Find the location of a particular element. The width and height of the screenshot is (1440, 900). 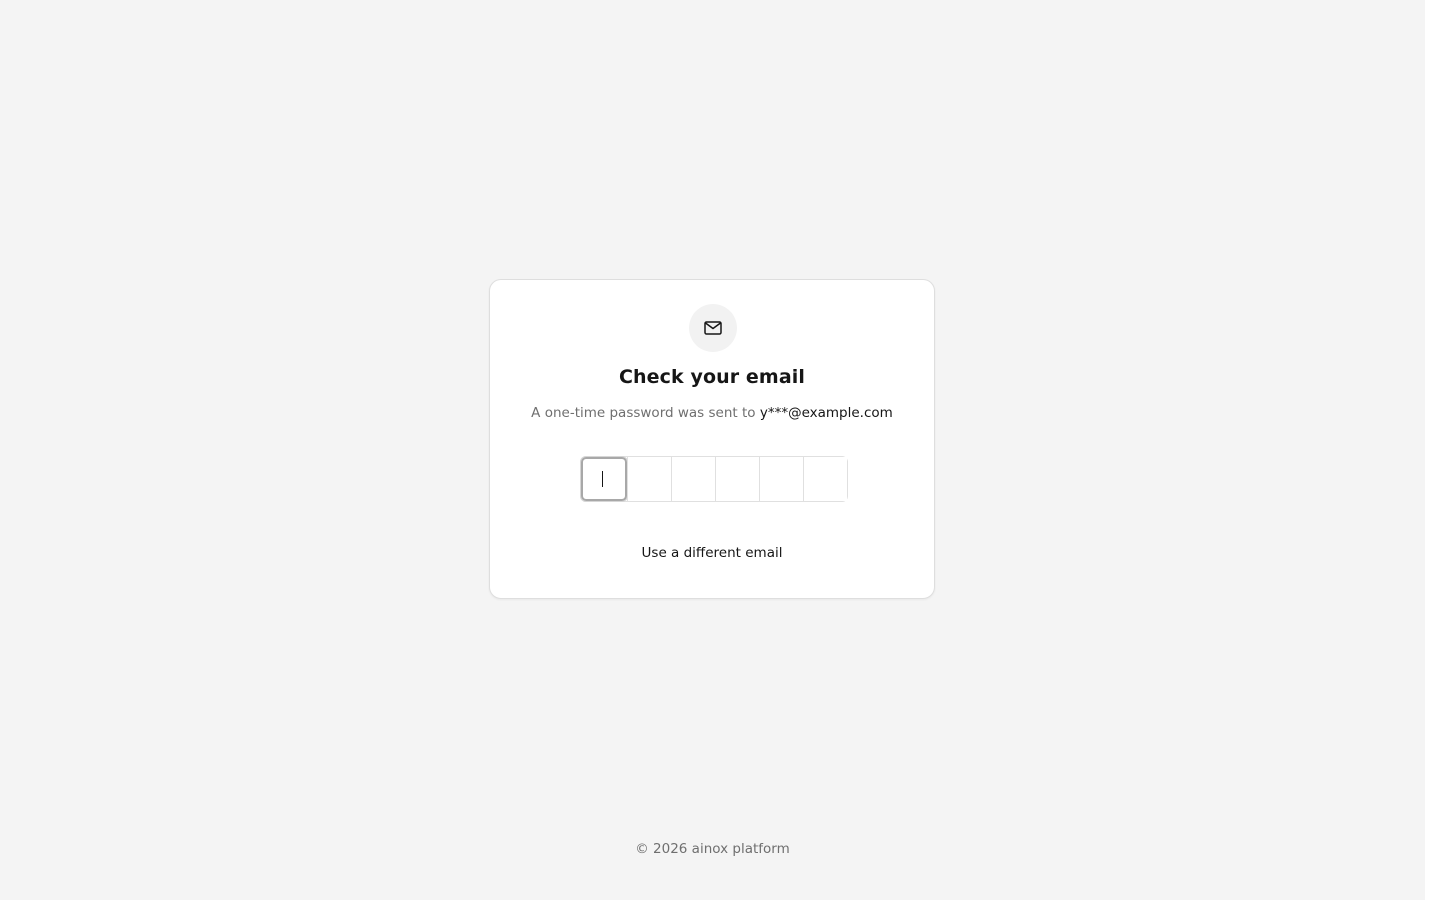

otp-sent-prefix: A one-time password was sent to is located at coordinates (645, 413).